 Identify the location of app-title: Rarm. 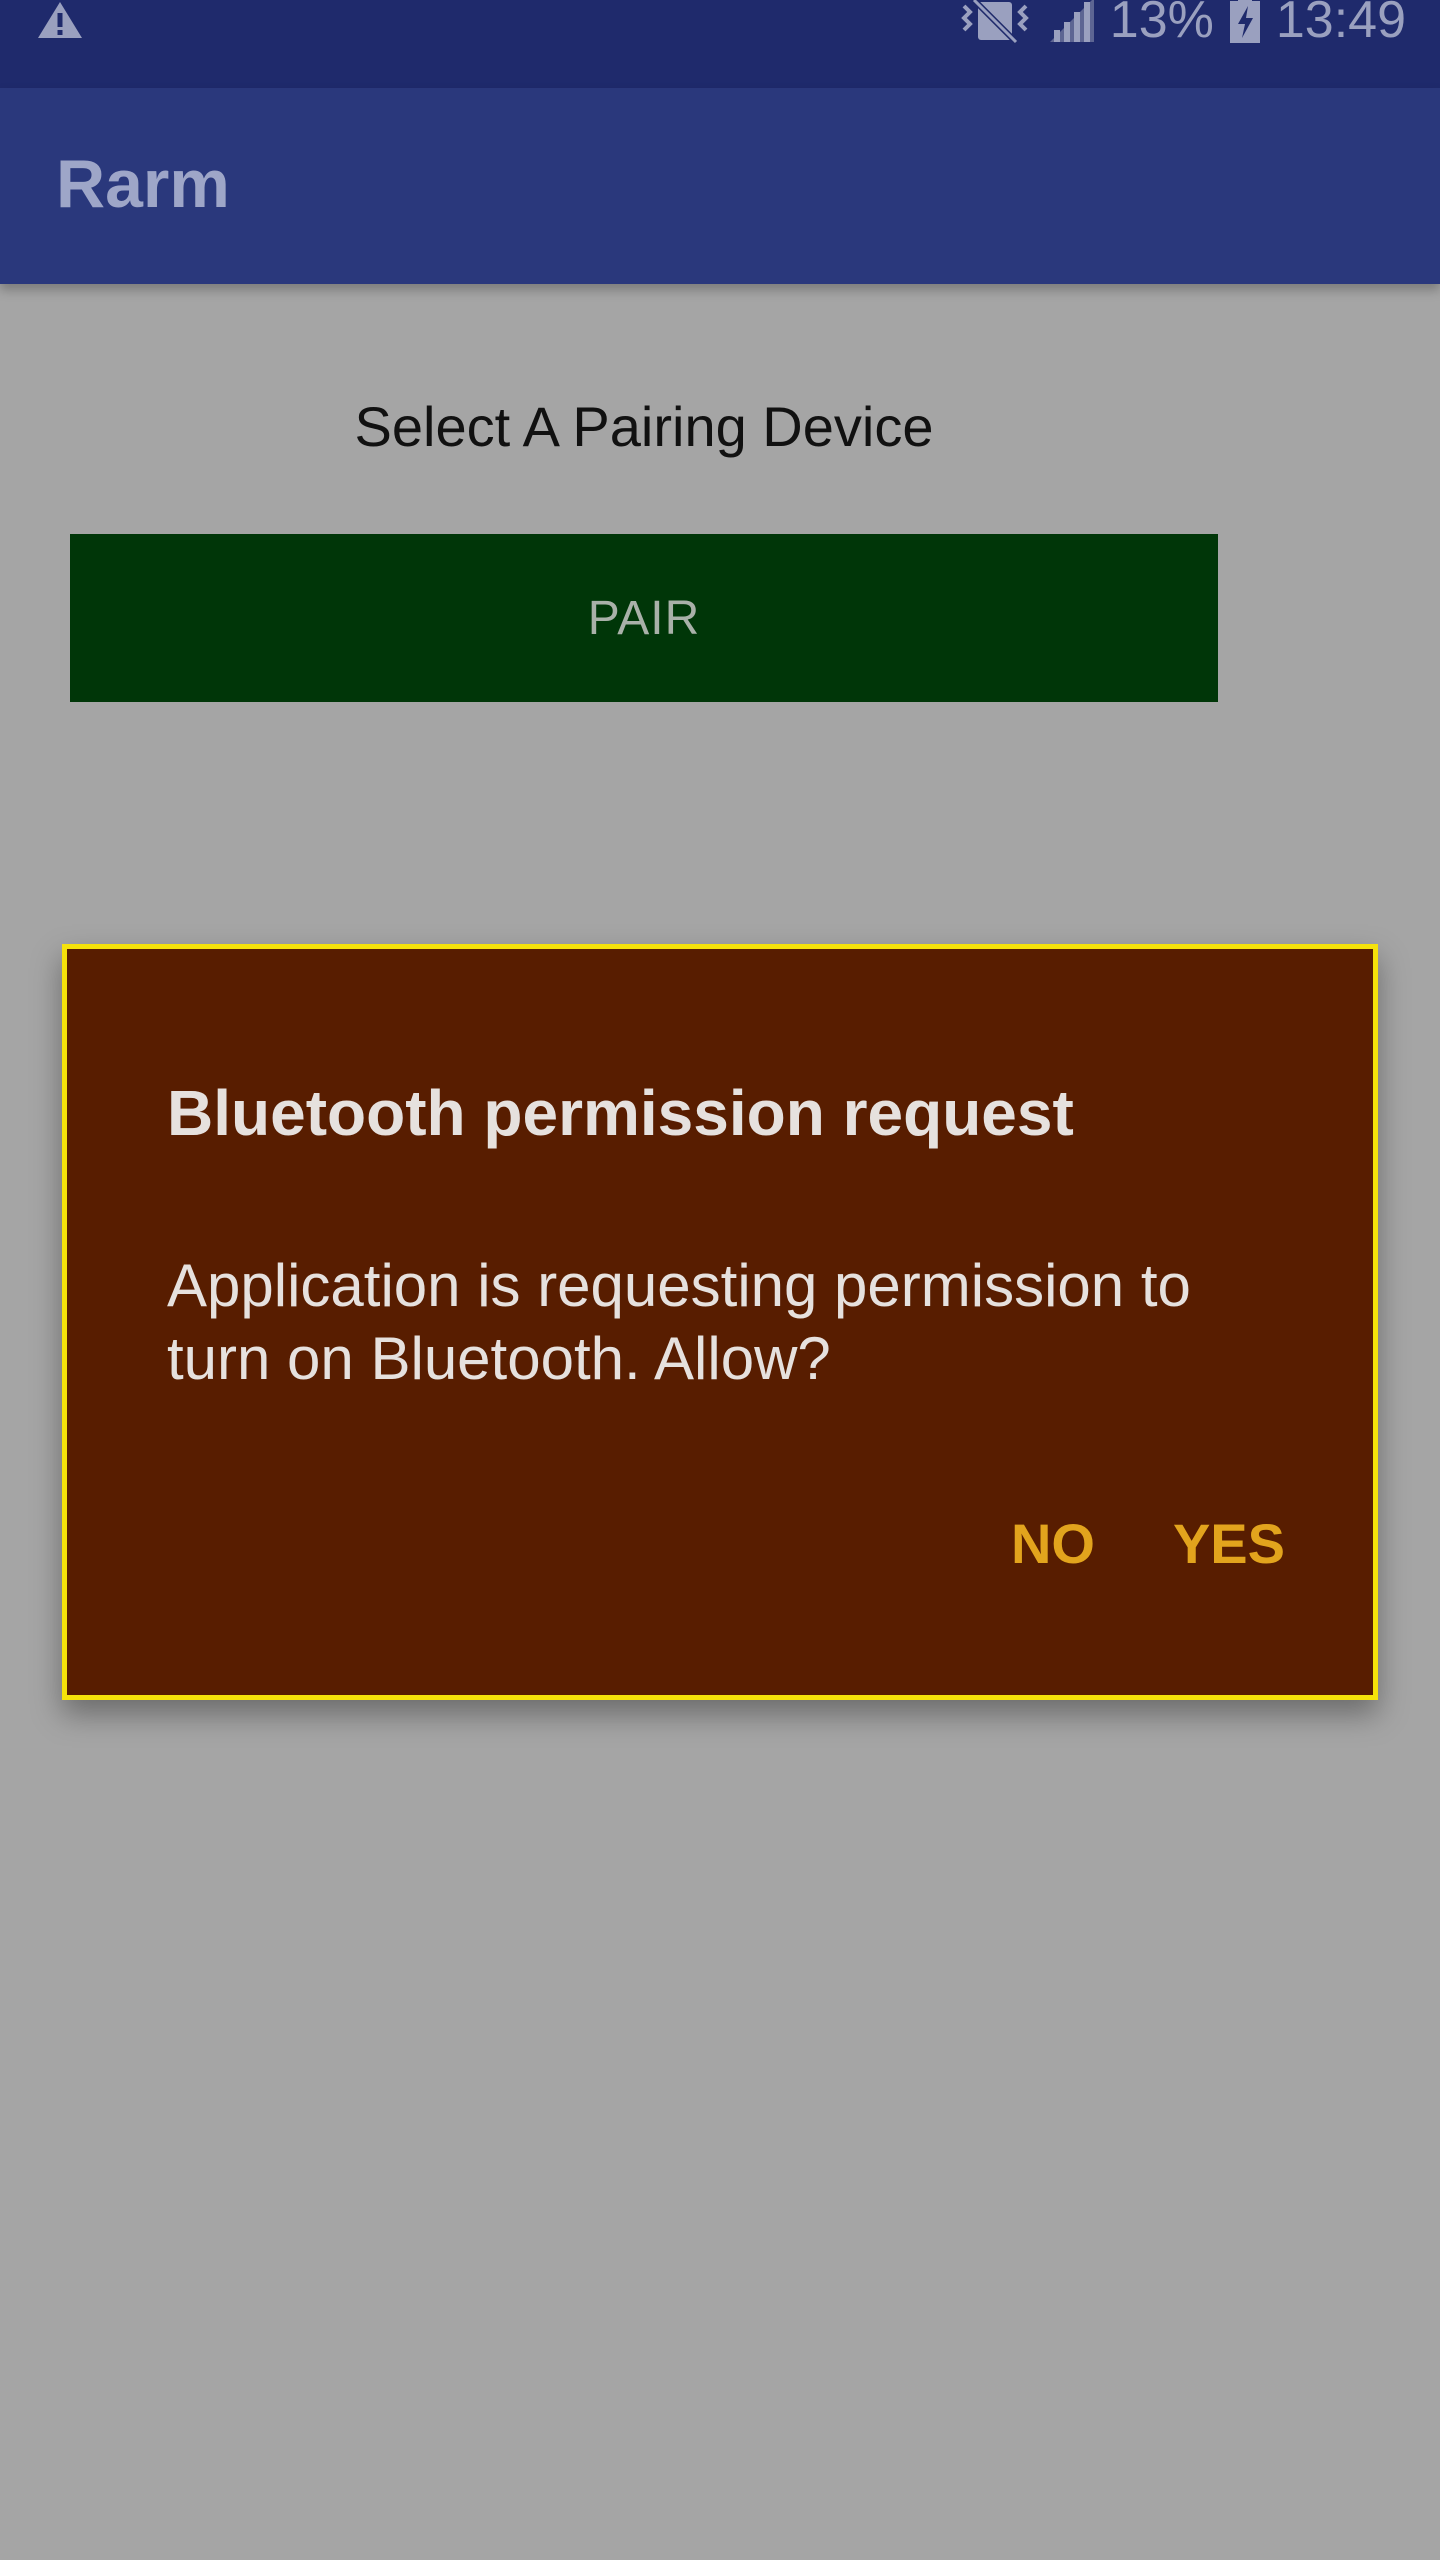
(143, 184).